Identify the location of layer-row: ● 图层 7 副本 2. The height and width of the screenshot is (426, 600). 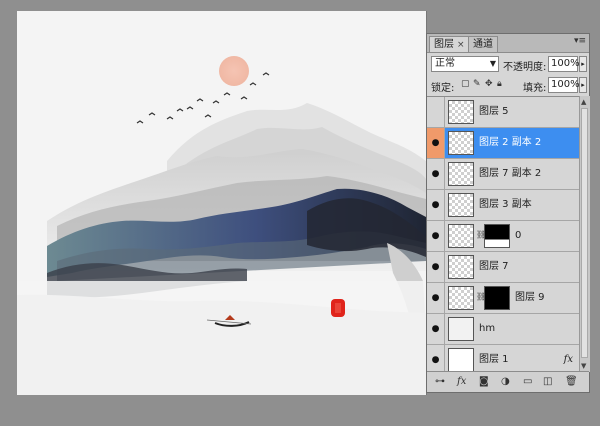
(503, 174).